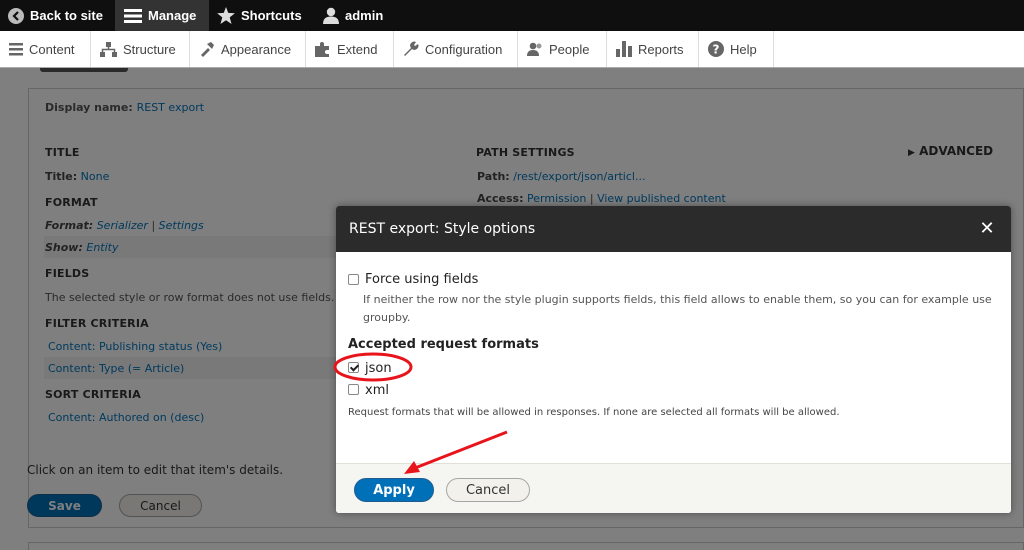 The height and width of the screenshot is (550, 1024). I want to click on tray-item-structure: Structure, so click(140, 49).